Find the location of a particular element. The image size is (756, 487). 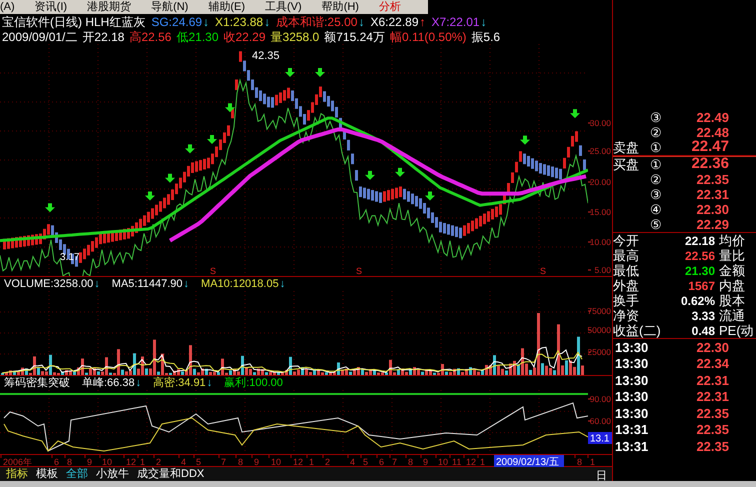

stat-value: 1567 is located at coordinates (701, 286).